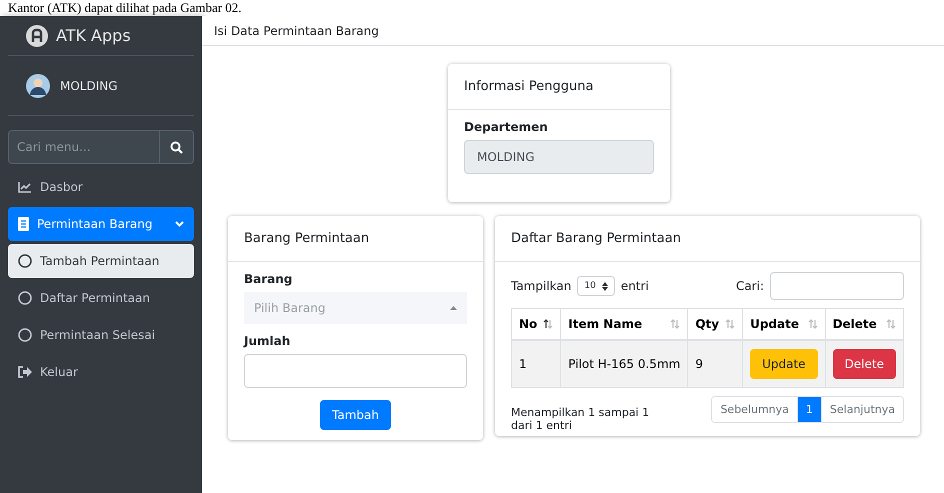 The width and height of the screenshot is (944, 493). I want to click on card-title: Barang Permintaan, so click(355, 239).